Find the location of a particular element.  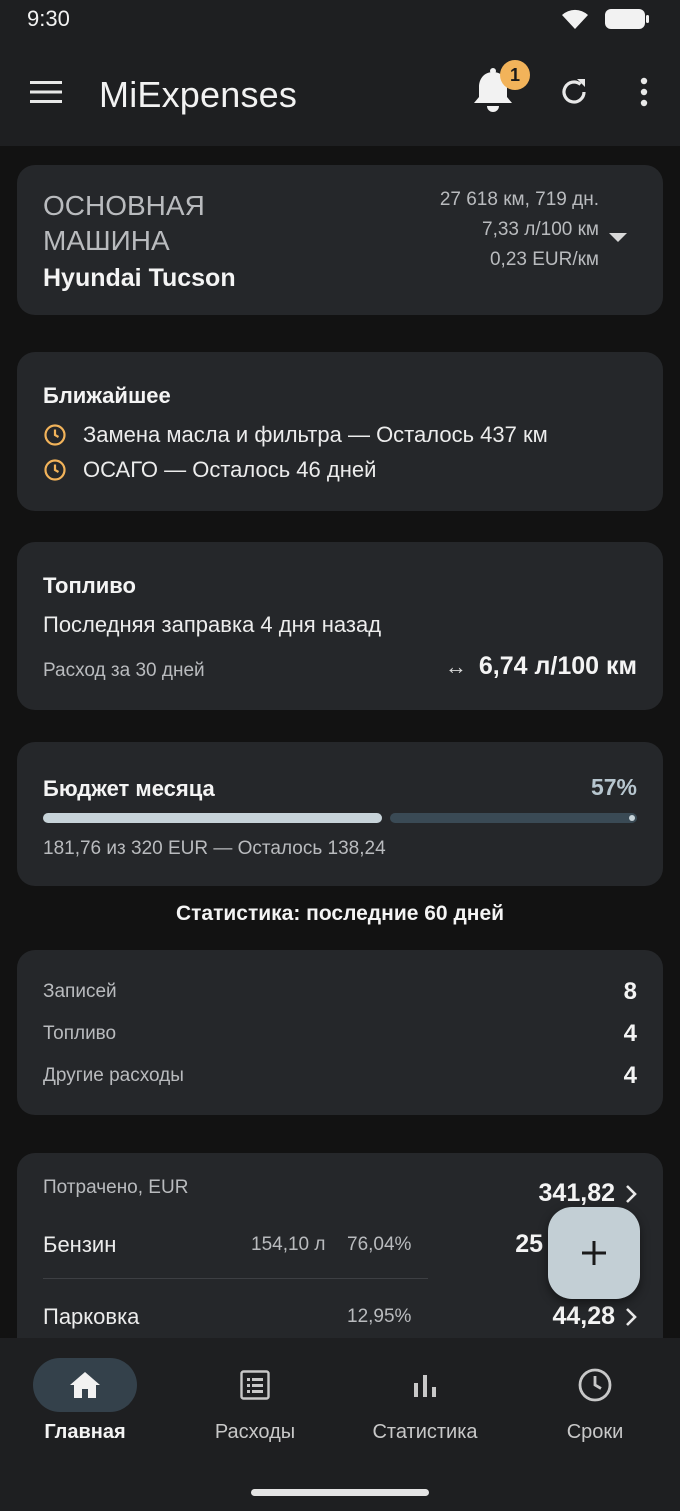

budget-progress-bar is located at coordinates (340, 818).